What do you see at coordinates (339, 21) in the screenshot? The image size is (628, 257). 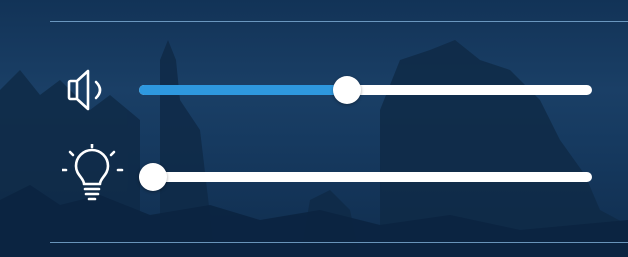 I see `top-divider` at bounding box center [339, 21].